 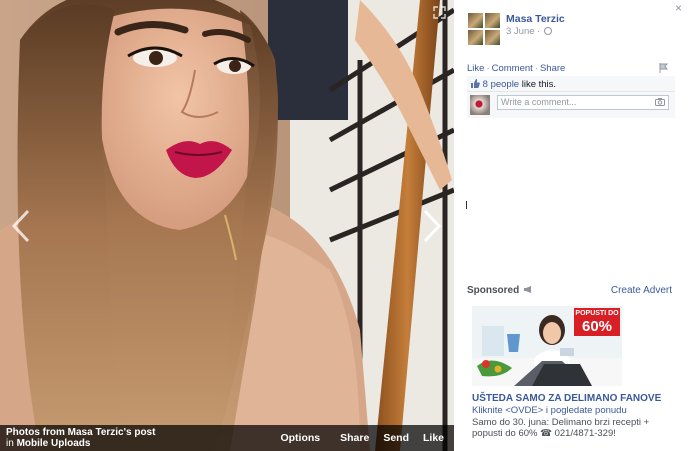 What do you see at coordinates (678, 8) in the screenshot?
I see `close-icon: ×` at bounding box center [678, 8].